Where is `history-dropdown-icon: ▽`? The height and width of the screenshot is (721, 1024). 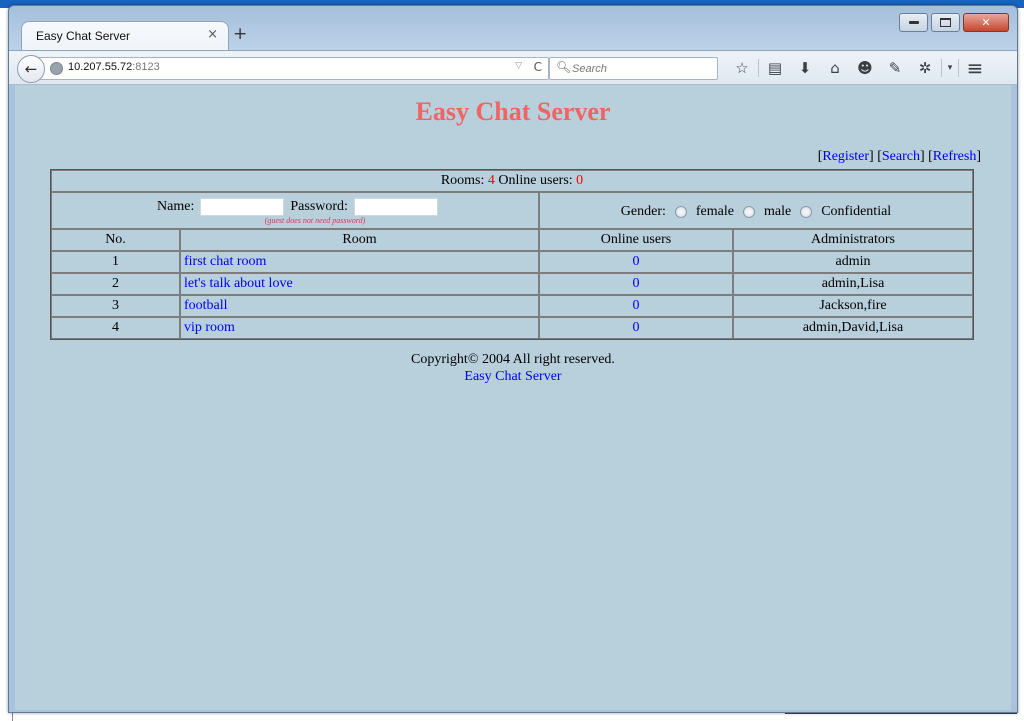 history-dropdown-icon: ▽ is located at coordinates (518, 66).